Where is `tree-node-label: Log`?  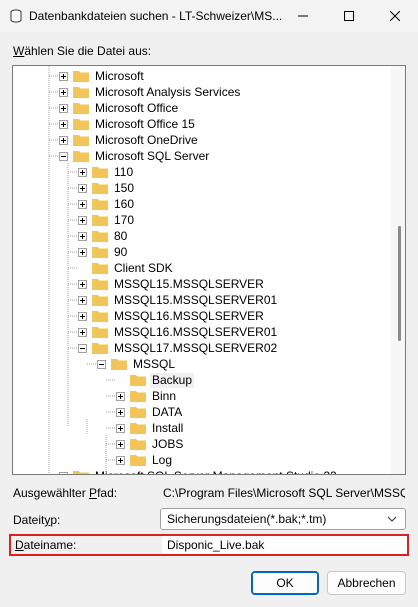 tree-node-label: Log is located at coordinates (162, 459).